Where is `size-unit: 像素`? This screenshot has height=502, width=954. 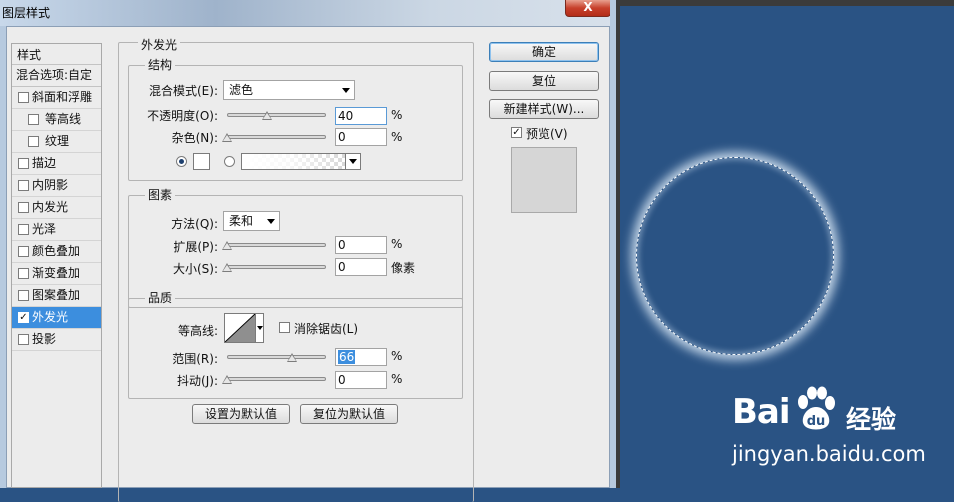
size-unit: 像素 is located at coordinates (403, 268).